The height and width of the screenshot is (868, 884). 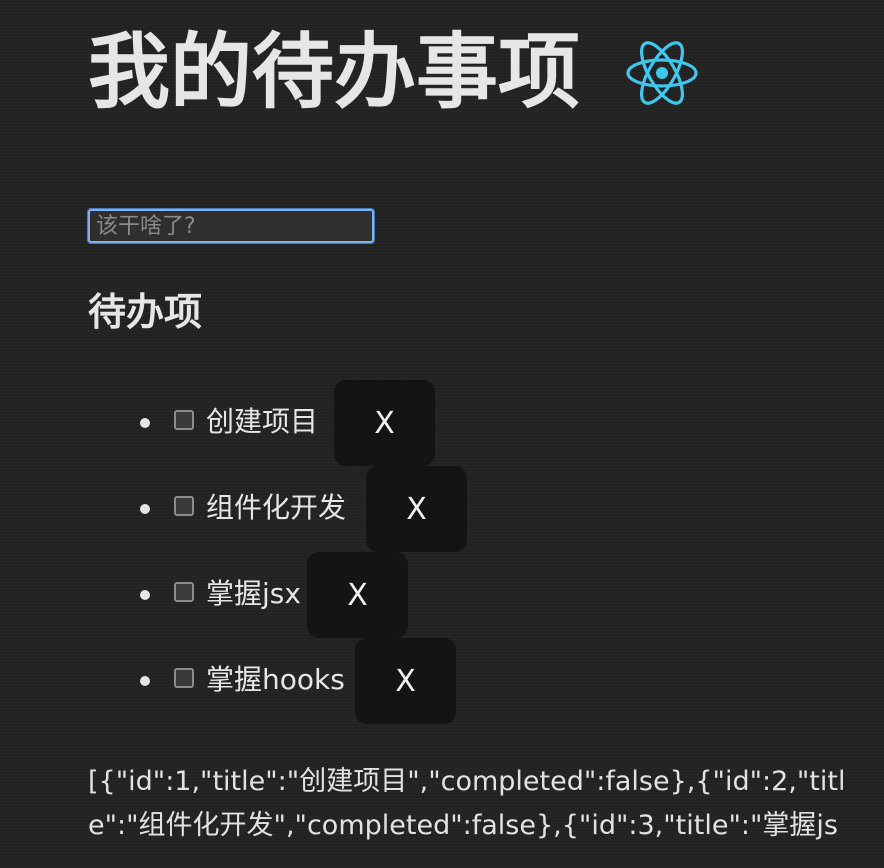 I want to click on new-todo-input, so click(x=231, y=226).